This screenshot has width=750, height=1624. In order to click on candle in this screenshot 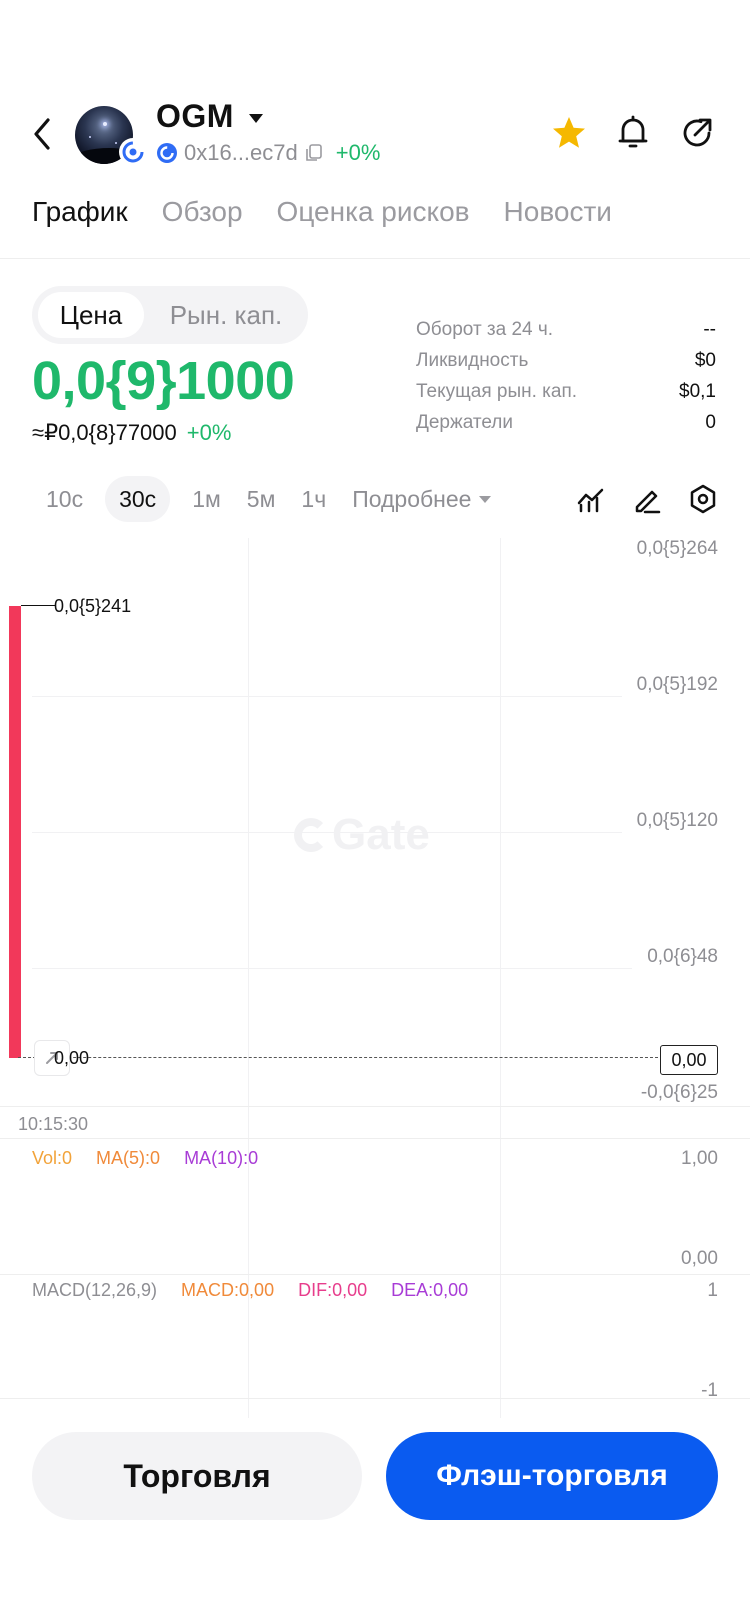, I will do `click(15, 832)`.